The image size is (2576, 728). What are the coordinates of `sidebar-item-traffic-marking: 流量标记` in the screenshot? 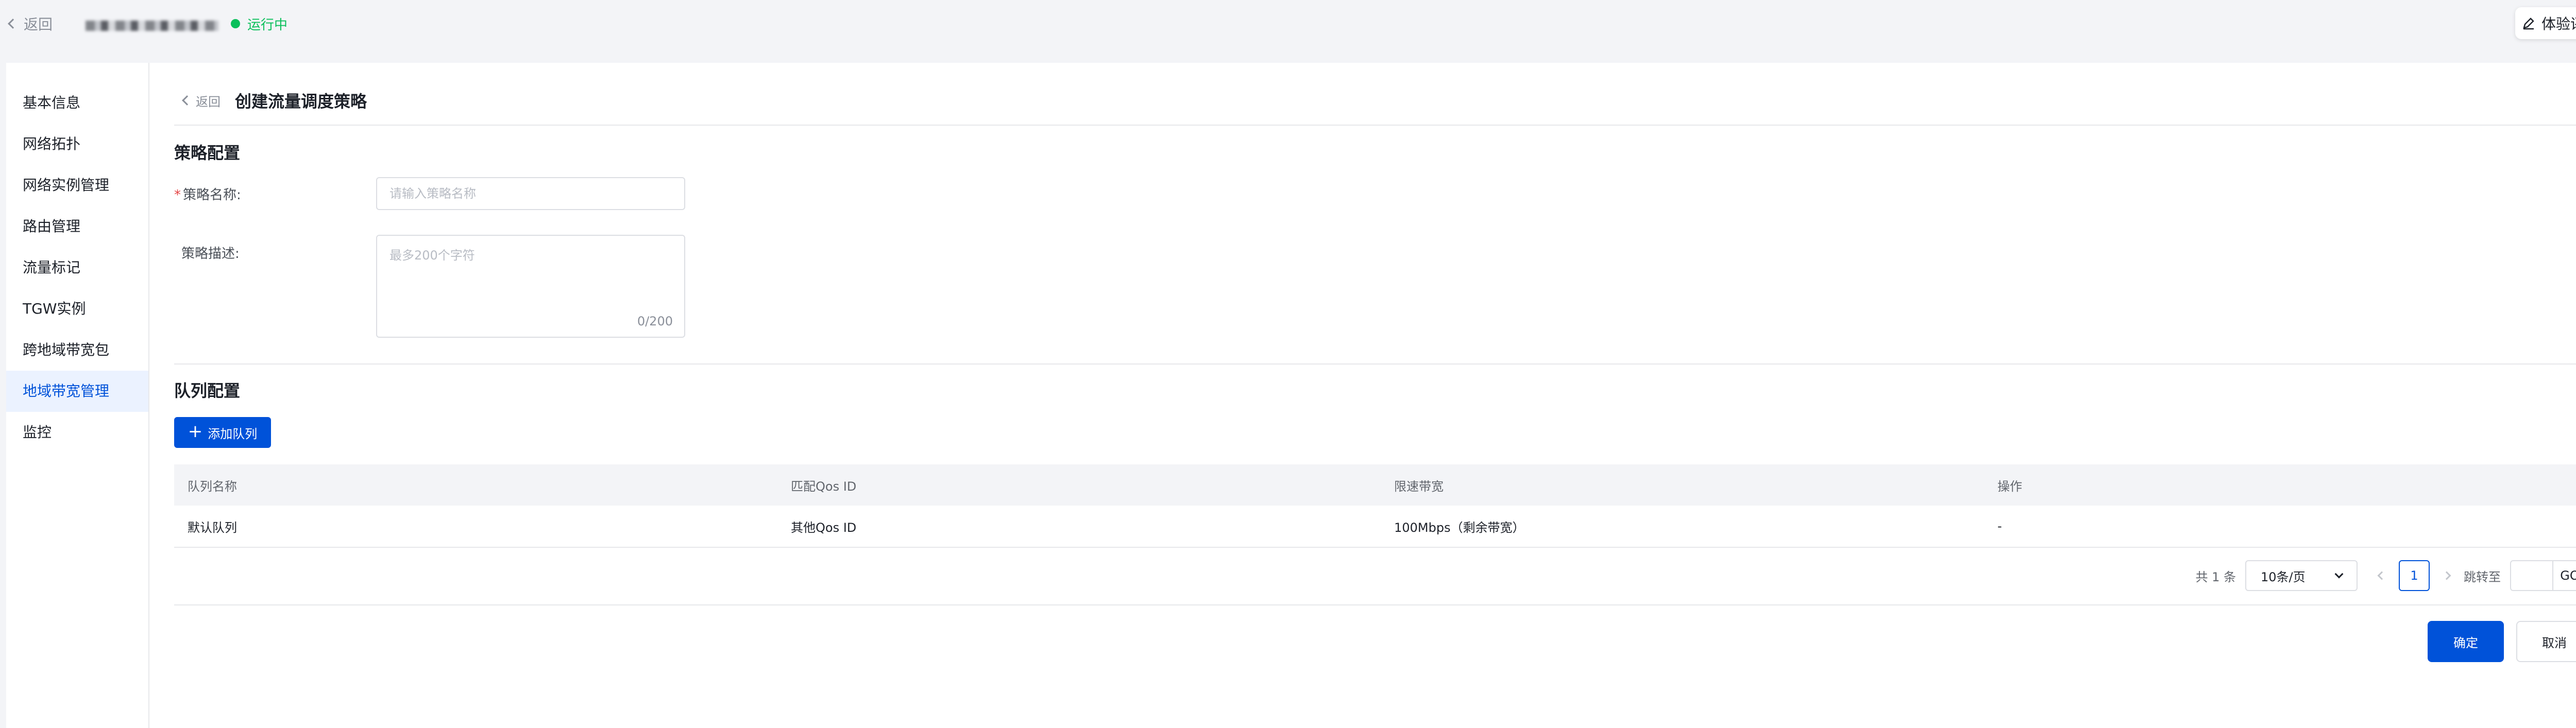 It's located at (77, 268).